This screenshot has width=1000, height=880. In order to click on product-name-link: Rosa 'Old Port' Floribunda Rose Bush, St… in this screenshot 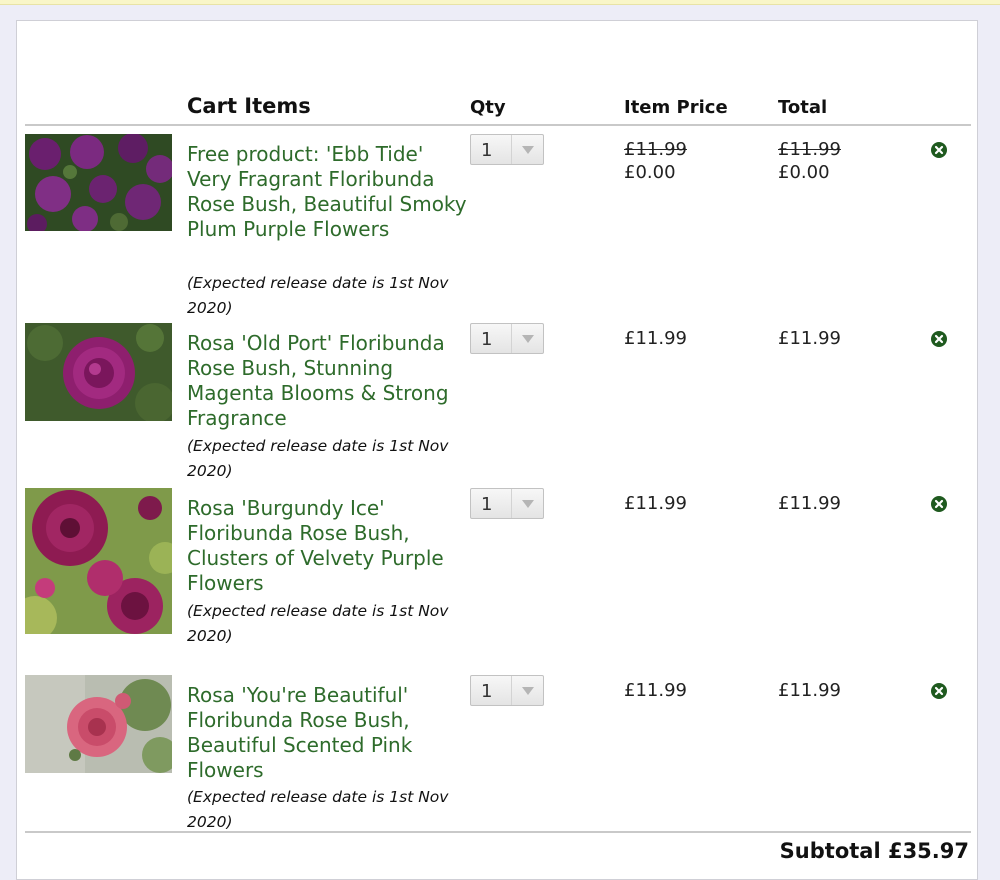, I will do `click(327, 381)`.